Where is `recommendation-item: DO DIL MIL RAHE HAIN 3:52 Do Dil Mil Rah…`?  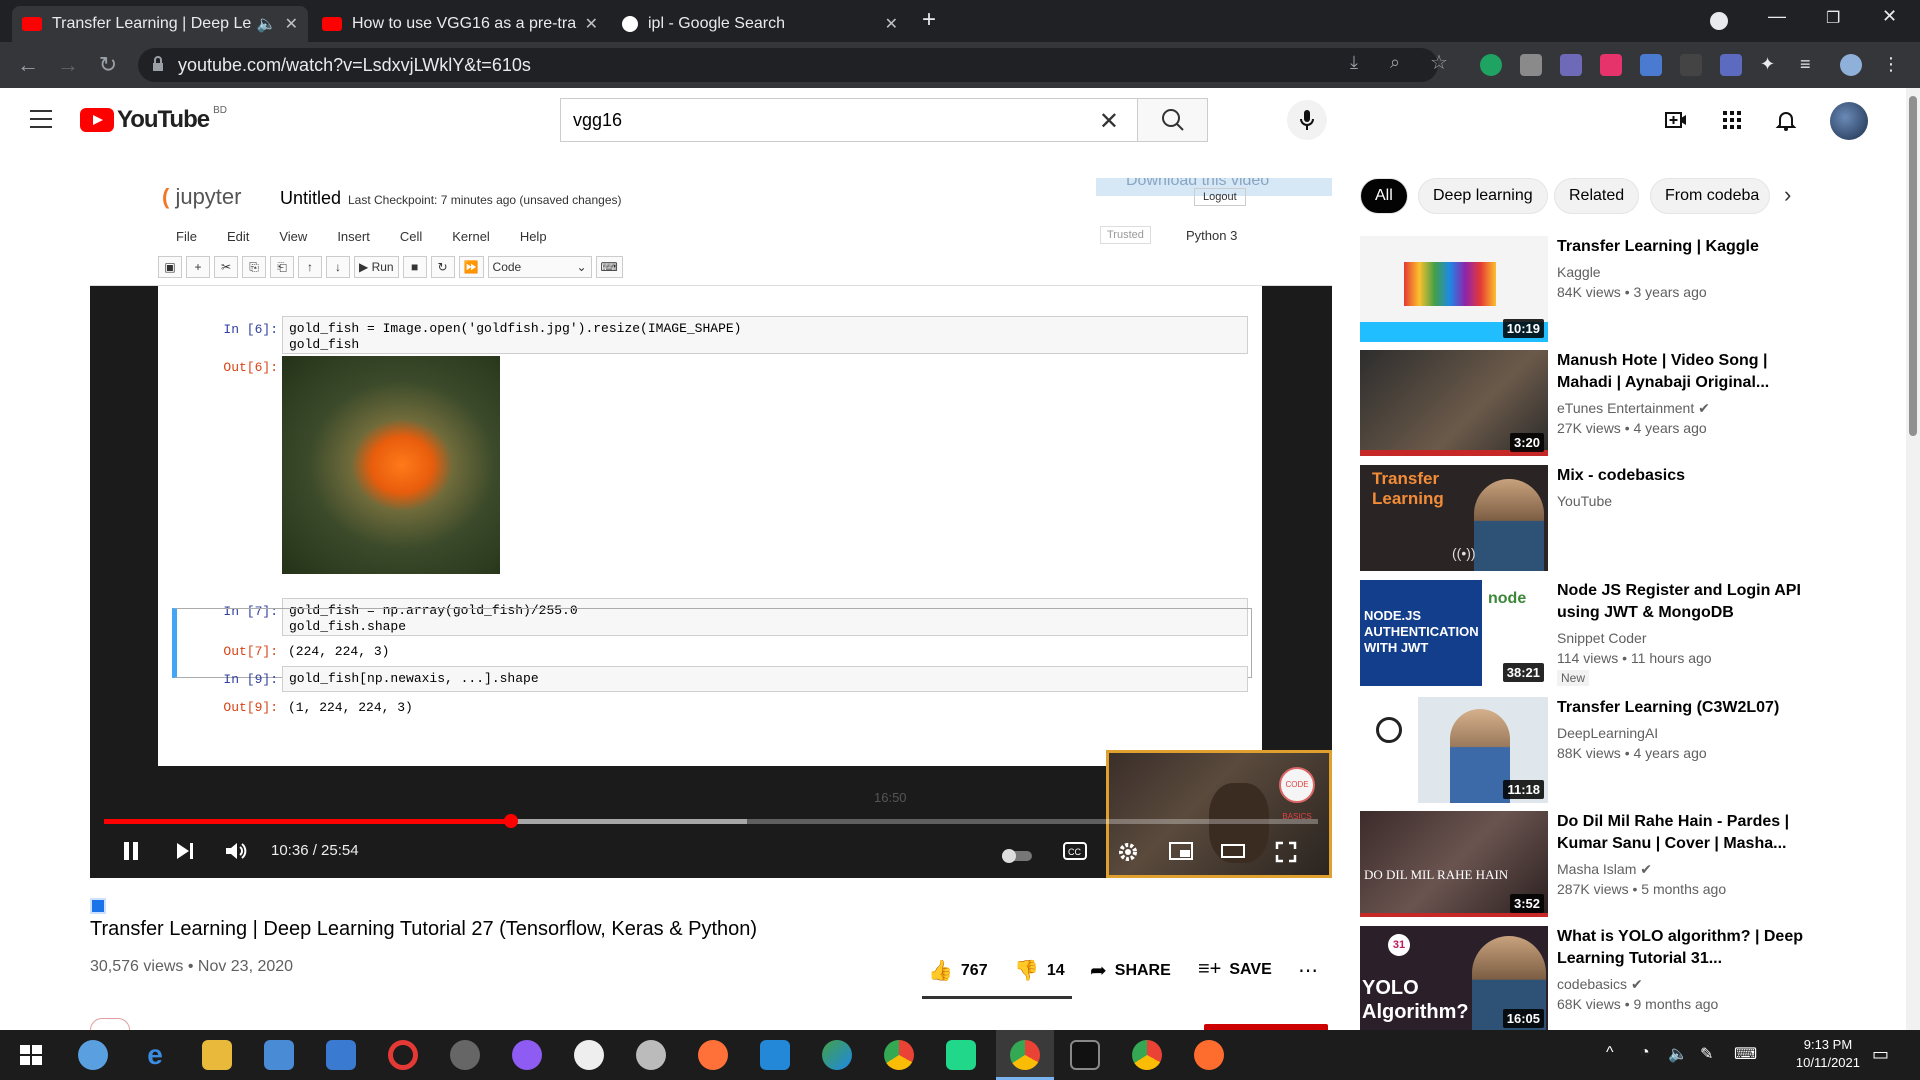 recommendation-item: DO DIL MIL RAHE HAIN 3:52 Do Dil Mil Rah… is located at coordinates (1610, 864).